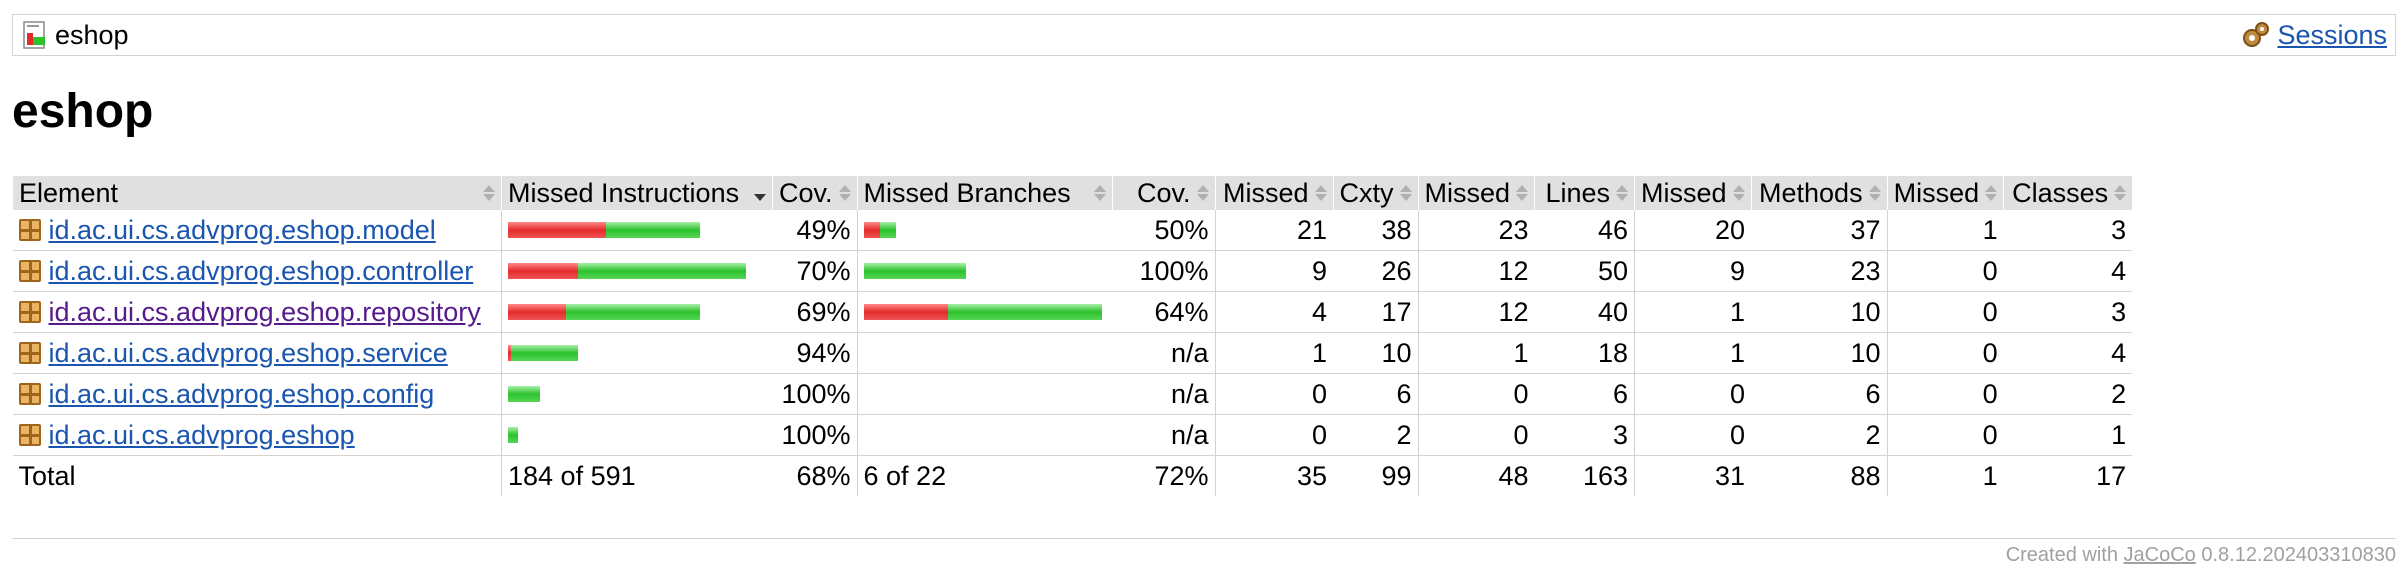 This screenshot has width=2408, height=577. What do you see at coordinates (815, 271) in the screenshot?
I see `instructions-cov: 70%` at bounding box center [815, 271].